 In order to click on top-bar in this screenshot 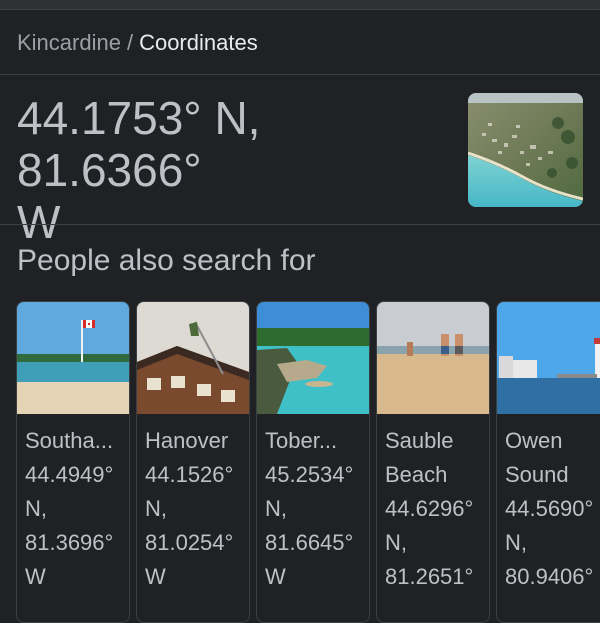, I will do `click(300, 5)`.